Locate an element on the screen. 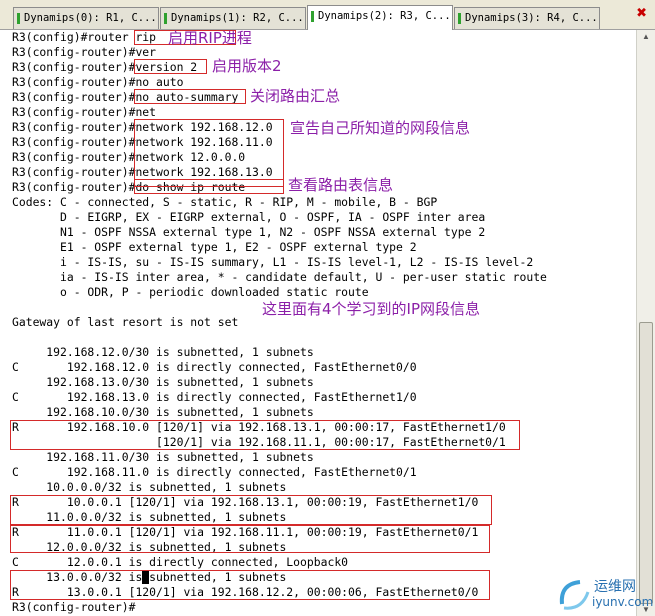  close-tab-icon: ✖ is located at coordinates (641, 13).